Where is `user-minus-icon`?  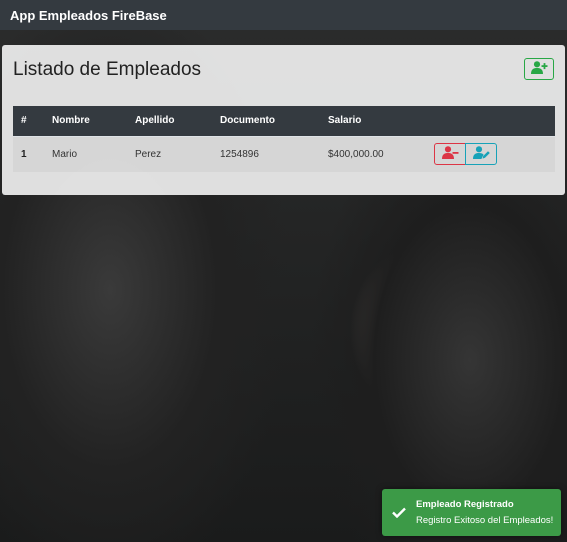
user-minus-icon is located at coordinates (450, 154).